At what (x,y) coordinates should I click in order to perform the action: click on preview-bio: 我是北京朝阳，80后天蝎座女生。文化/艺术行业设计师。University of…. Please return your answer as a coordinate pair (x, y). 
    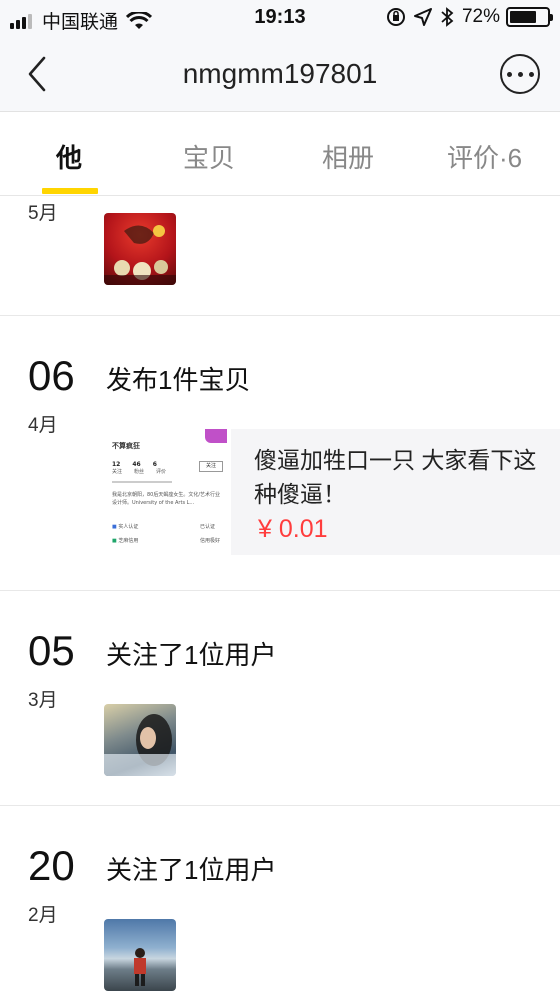
    Looking at the image, I should click on (166, 499).